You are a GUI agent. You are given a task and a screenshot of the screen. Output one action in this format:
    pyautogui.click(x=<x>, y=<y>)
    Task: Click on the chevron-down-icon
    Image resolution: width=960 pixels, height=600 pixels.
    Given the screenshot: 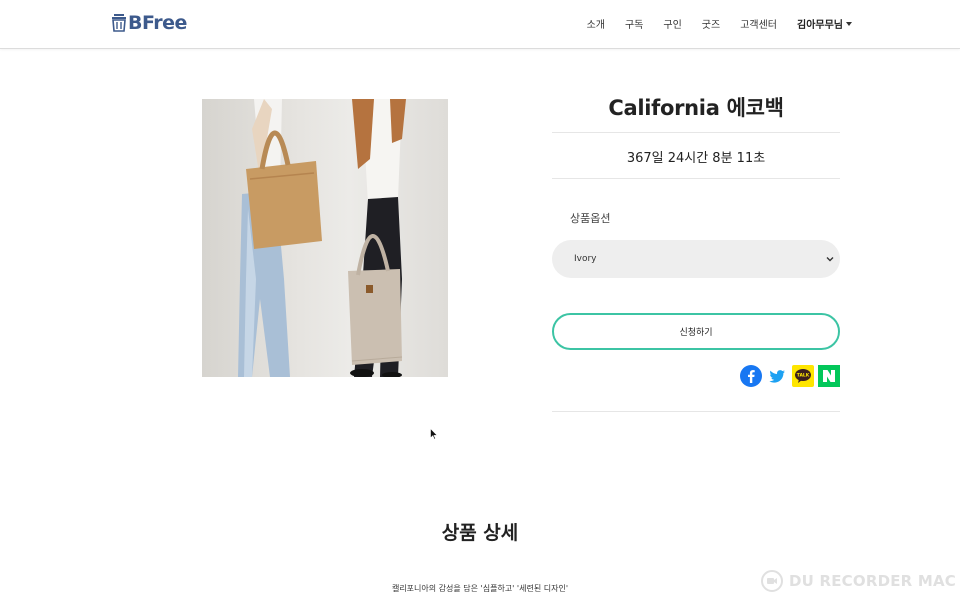 What is the action you would take?
    pyautogui.click(x=830, y=259)
    